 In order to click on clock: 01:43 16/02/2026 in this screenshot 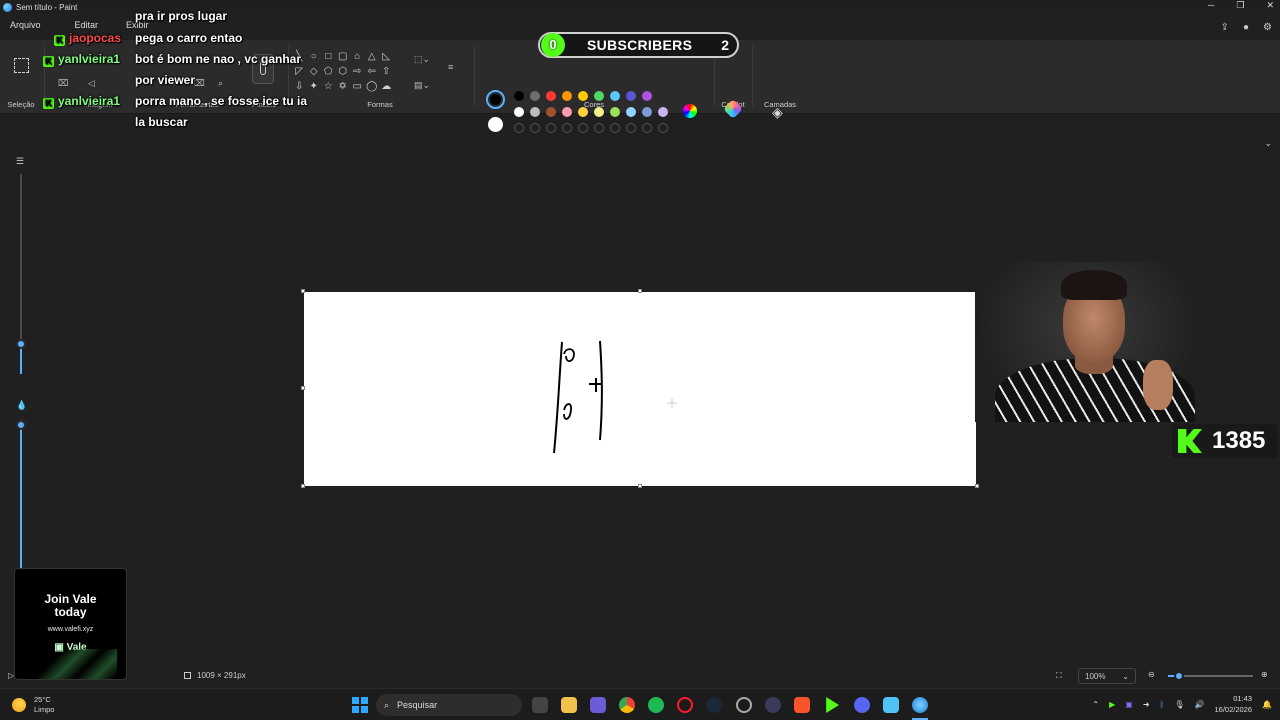, I will do `click(1233, 704)`.